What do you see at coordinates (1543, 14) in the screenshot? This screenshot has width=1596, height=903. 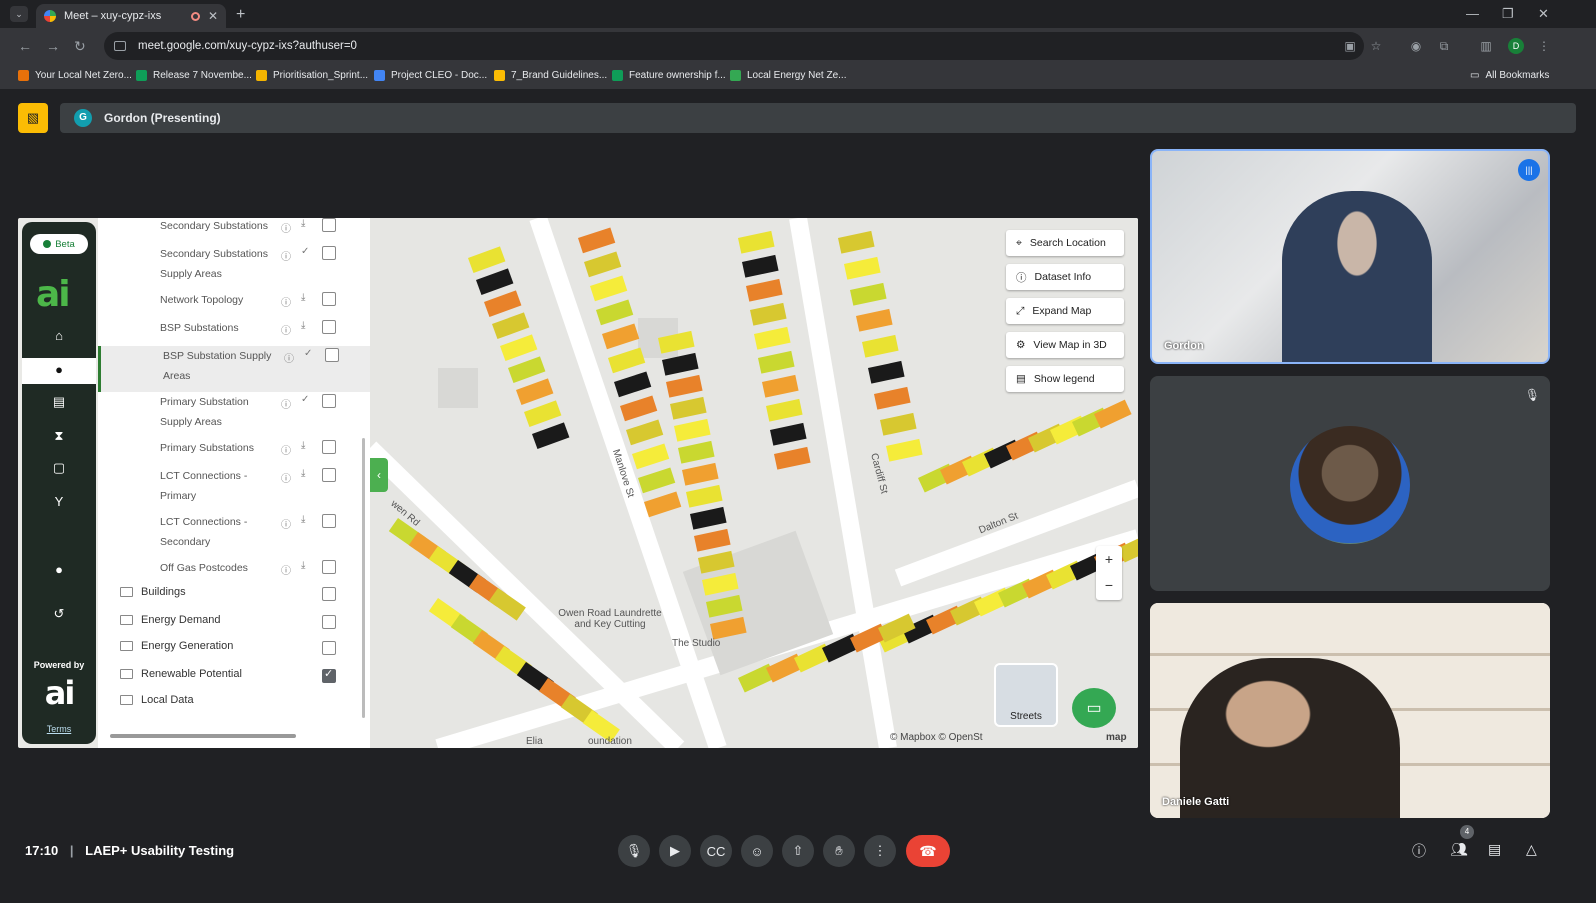 I see `close-window-icon: ✕` at bounding box center [1543, 14].